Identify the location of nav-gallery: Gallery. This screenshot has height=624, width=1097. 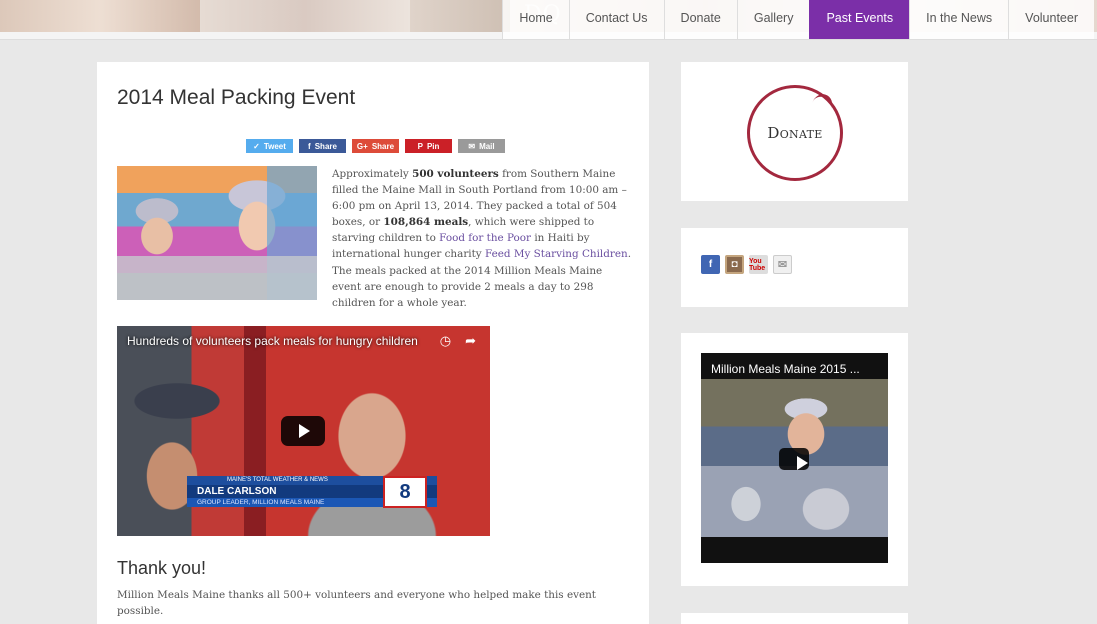
(773, 19).